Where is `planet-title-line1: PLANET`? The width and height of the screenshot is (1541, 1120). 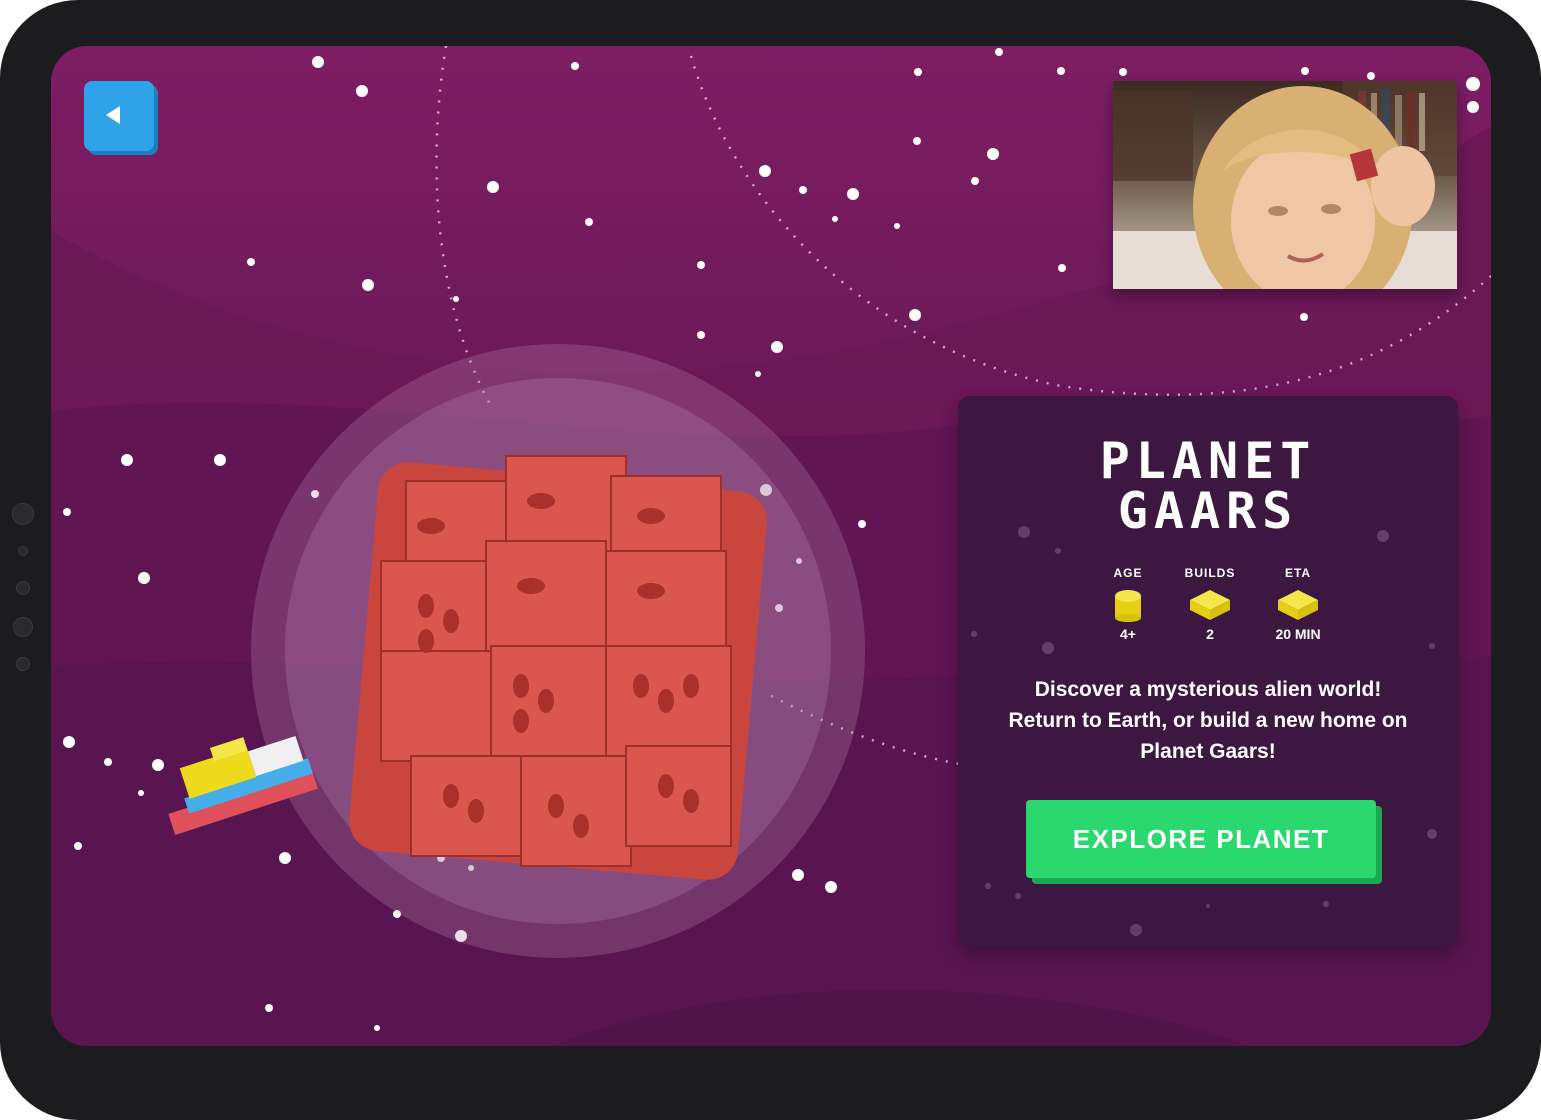 planet-title-line1: PLANET is located at coordinates (1208, 461).